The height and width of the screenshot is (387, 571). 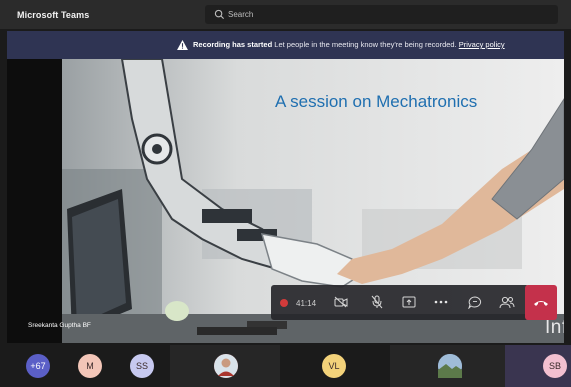 I want to click on share-button, so click(x=409, y=302).